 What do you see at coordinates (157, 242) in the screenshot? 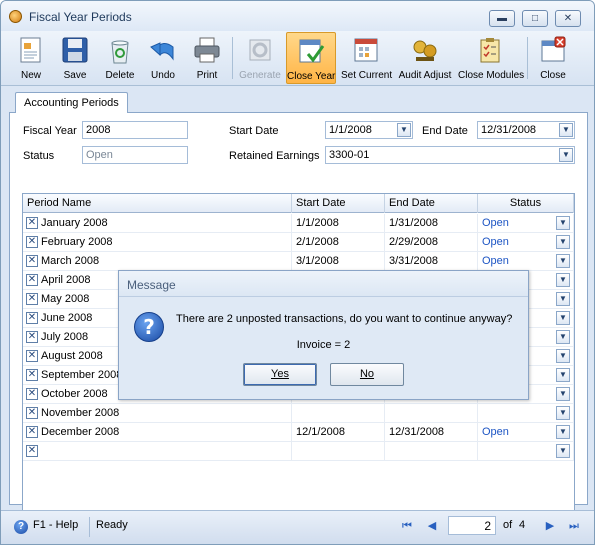
I see `cell-period-name: ✕ February 2008` at bounding box center [157, 242].